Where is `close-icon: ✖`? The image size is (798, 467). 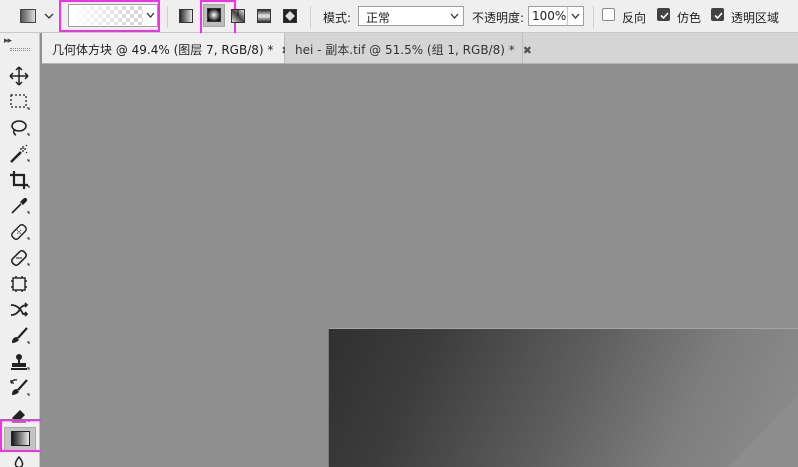
close-icon: ✖ is located at coordinates (527, 50).